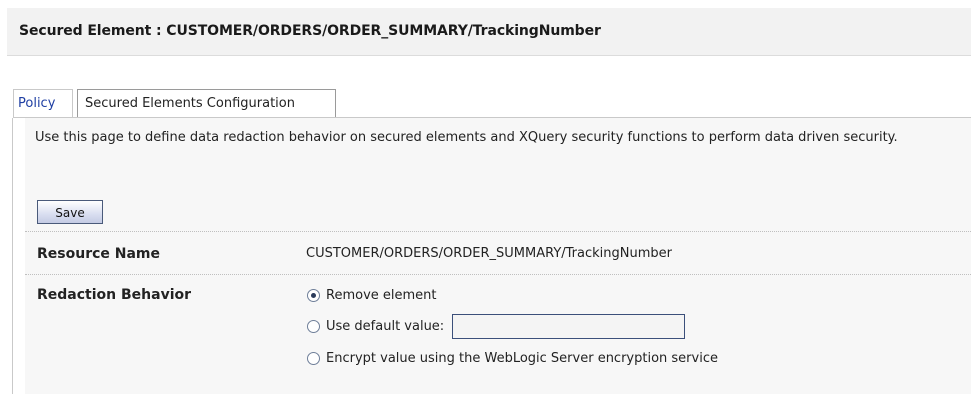  What do you see at coordinates (381, 295) in the screenshot?
I see `radio-label: Remove element` at bounding box center [381, 295].